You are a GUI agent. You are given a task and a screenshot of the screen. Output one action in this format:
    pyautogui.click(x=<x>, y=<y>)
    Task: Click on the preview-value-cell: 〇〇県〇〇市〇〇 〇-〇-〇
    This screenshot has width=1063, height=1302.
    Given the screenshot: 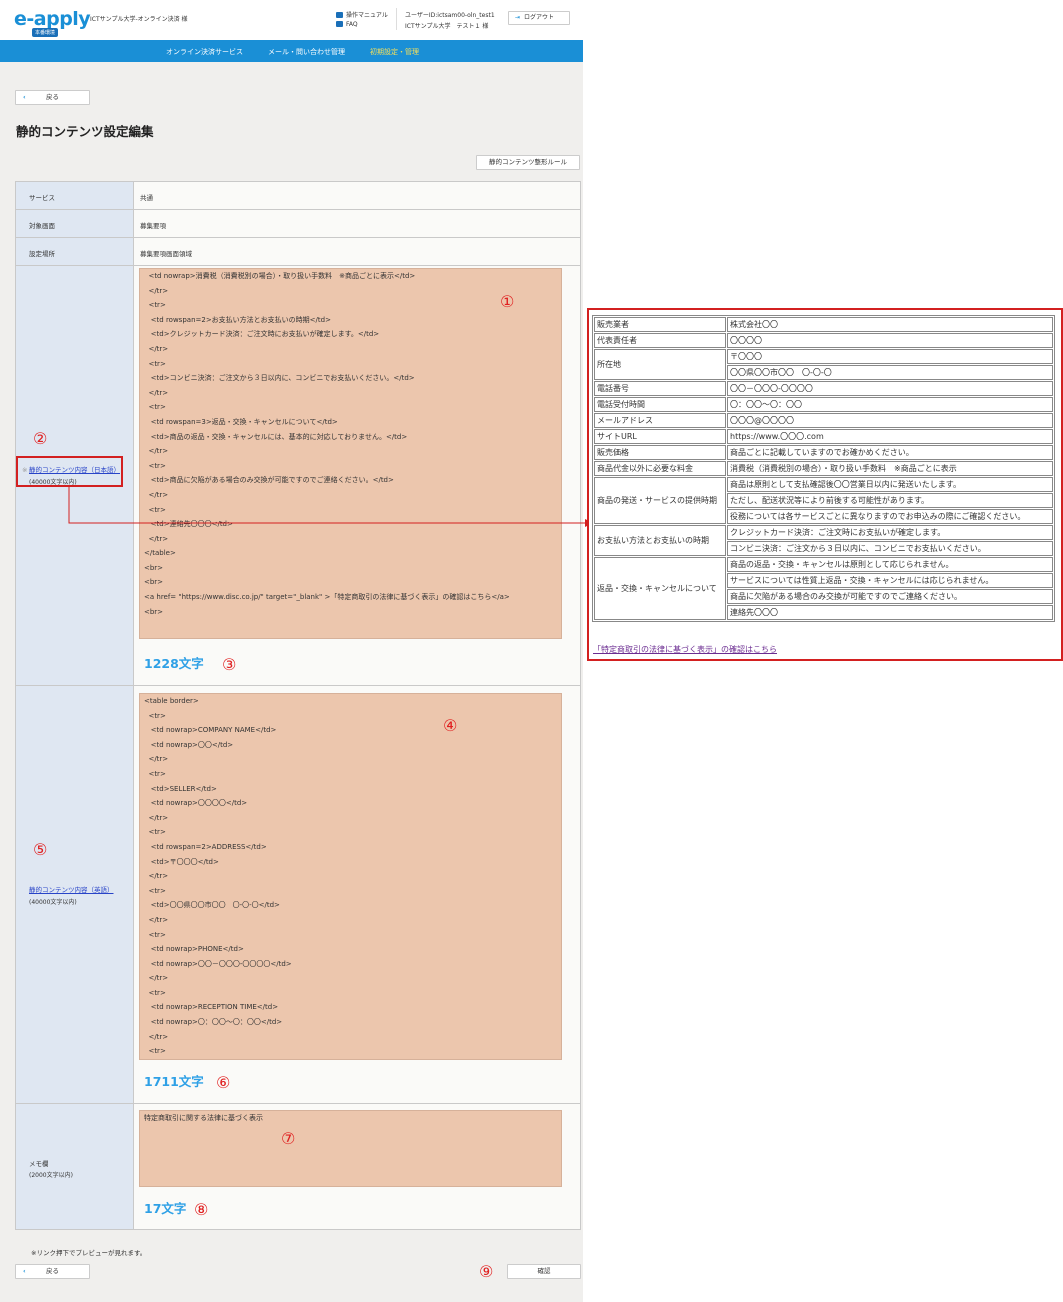 What is the action you would take?
    pyautogui.click(x=890, y=372)
    